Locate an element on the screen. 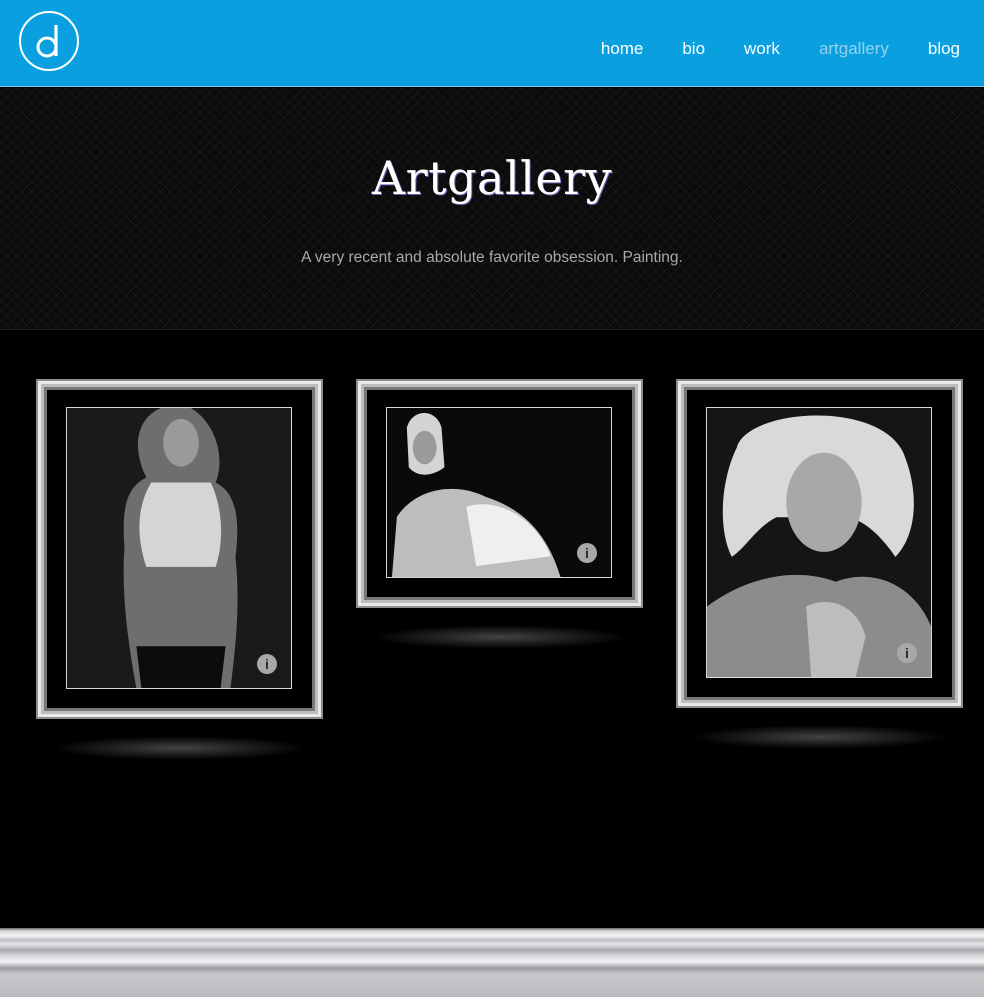 The width and height of the screenshot is (984, 997). main-nav: home bio work artgallery blog is located at coordinates (761, 49).